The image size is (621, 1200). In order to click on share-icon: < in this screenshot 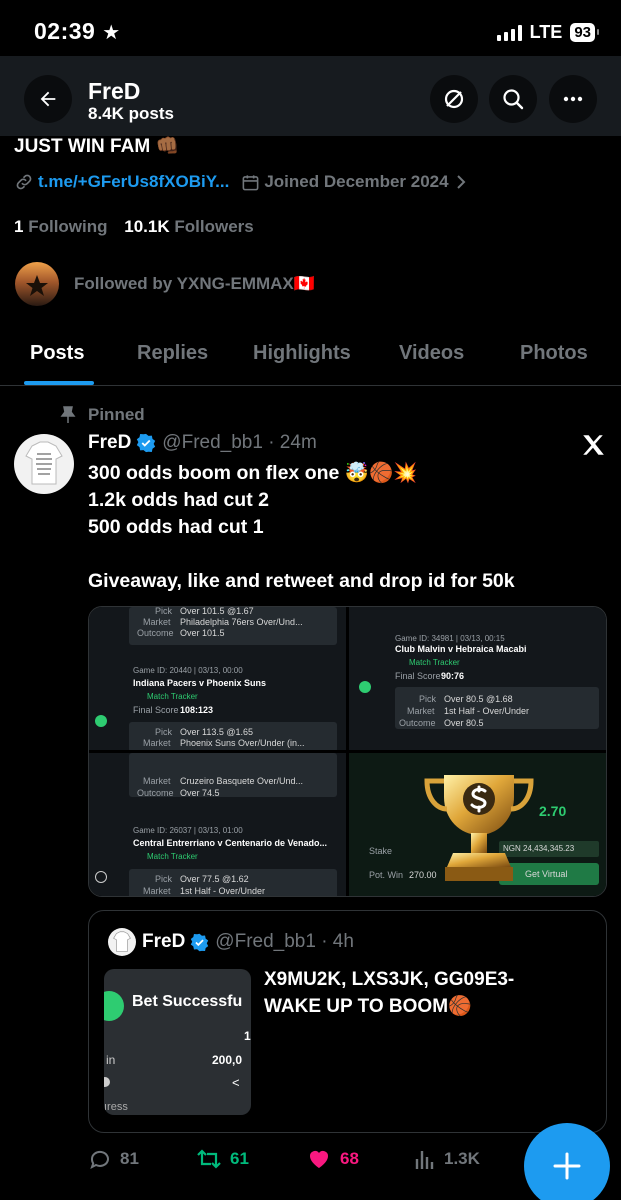, I will do `click(236, 1082)`.